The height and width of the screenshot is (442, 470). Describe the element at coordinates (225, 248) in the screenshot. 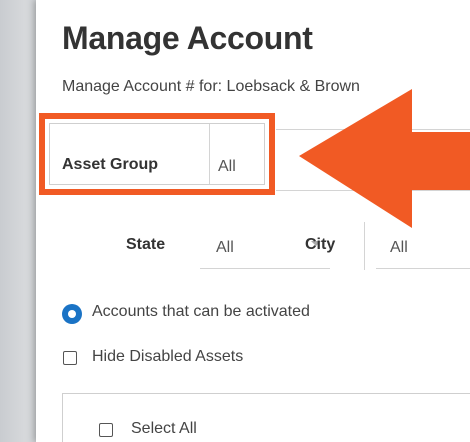

I see `state-value: All` at that location.